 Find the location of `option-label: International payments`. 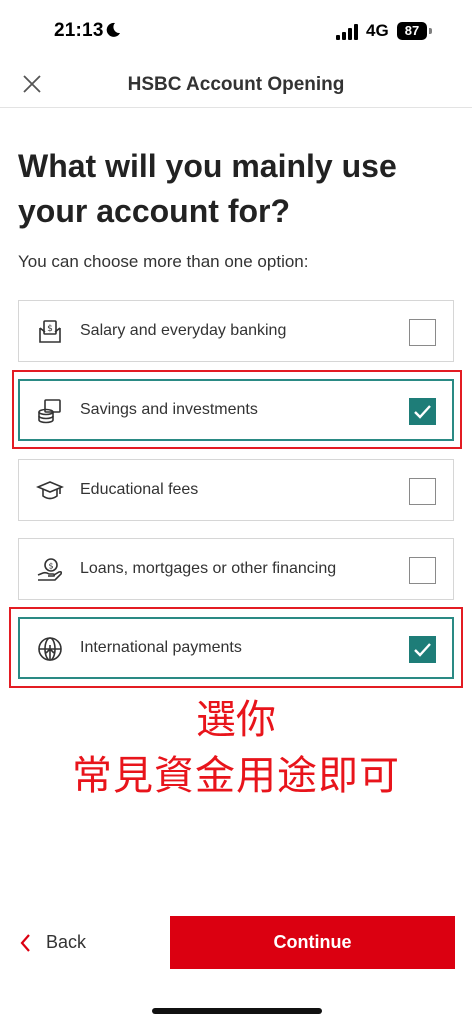

option-label: International payments is located at coordinates (161, 647).